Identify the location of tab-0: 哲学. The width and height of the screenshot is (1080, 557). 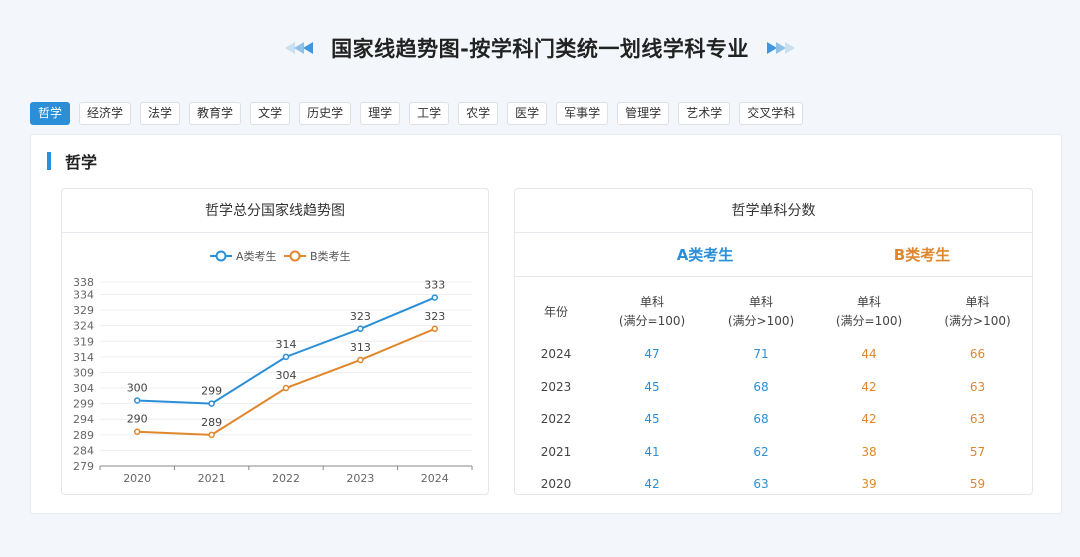
(50, 113).